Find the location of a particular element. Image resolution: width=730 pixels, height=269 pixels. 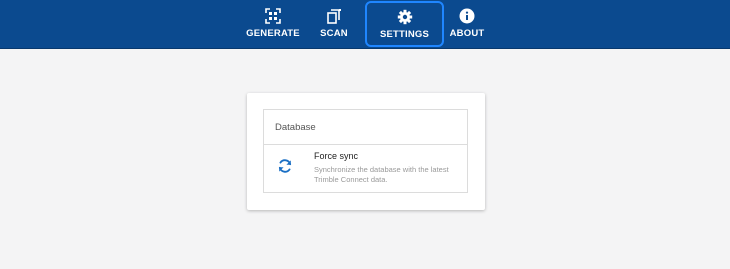

tab-about: ABOUT is located at coordinates (467, 24).